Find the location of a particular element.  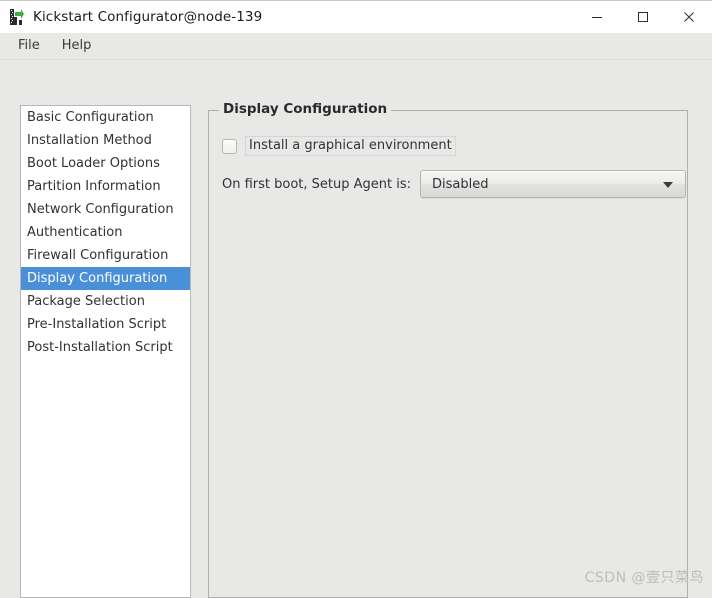

close-icon is located at coordinates (689, 17).